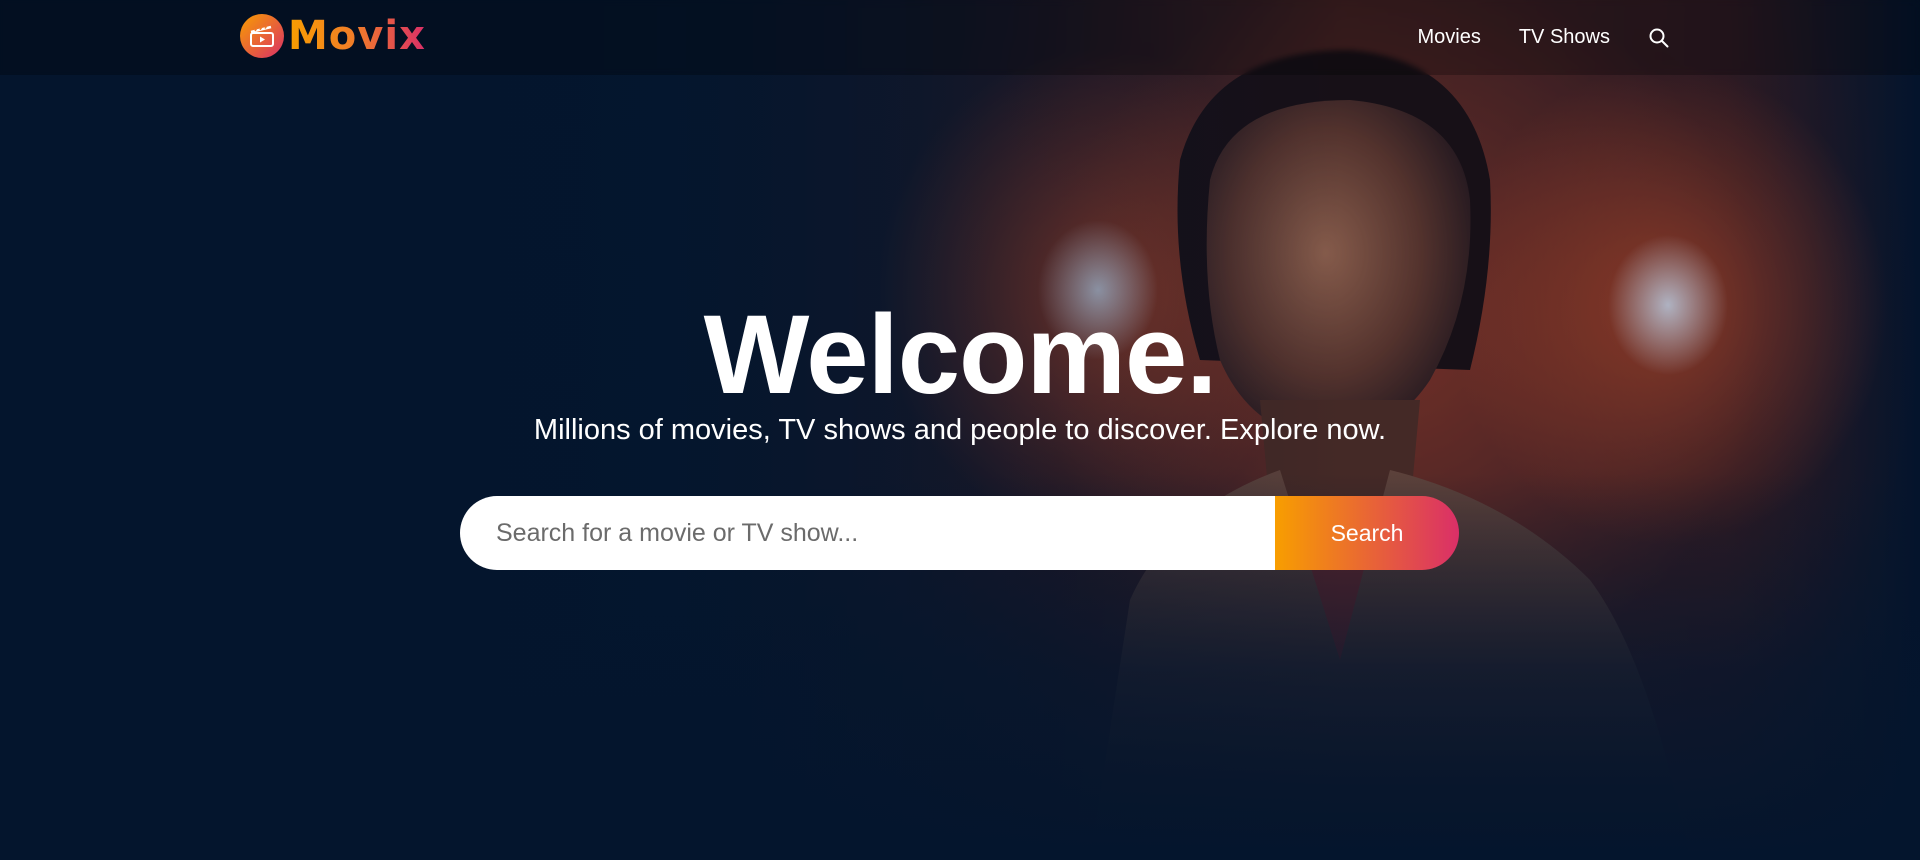 Image resolution: width=1920 pixels, height=860 pixels. What do you see at coordinates (867, 533) in the screenshot?
I see `search-input` at bounding box center [867, 533].